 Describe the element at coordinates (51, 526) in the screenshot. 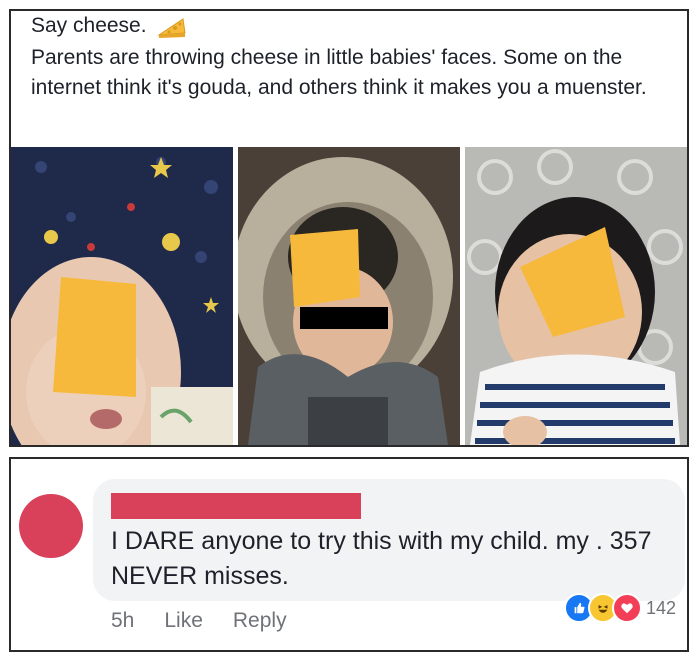

I see `avatar` at that location.